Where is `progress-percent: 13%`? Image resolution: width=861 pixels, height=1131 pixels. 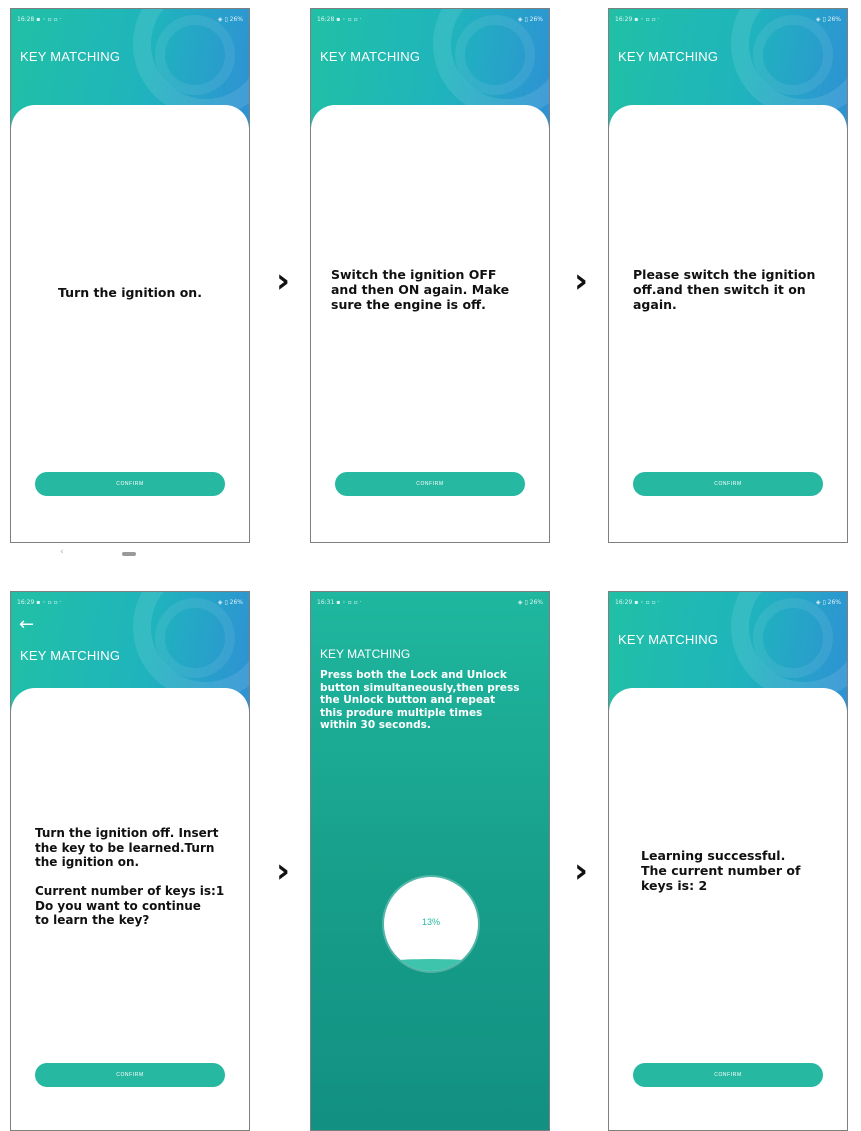
progress-percent: 13% is located at coordinates (430, 922).